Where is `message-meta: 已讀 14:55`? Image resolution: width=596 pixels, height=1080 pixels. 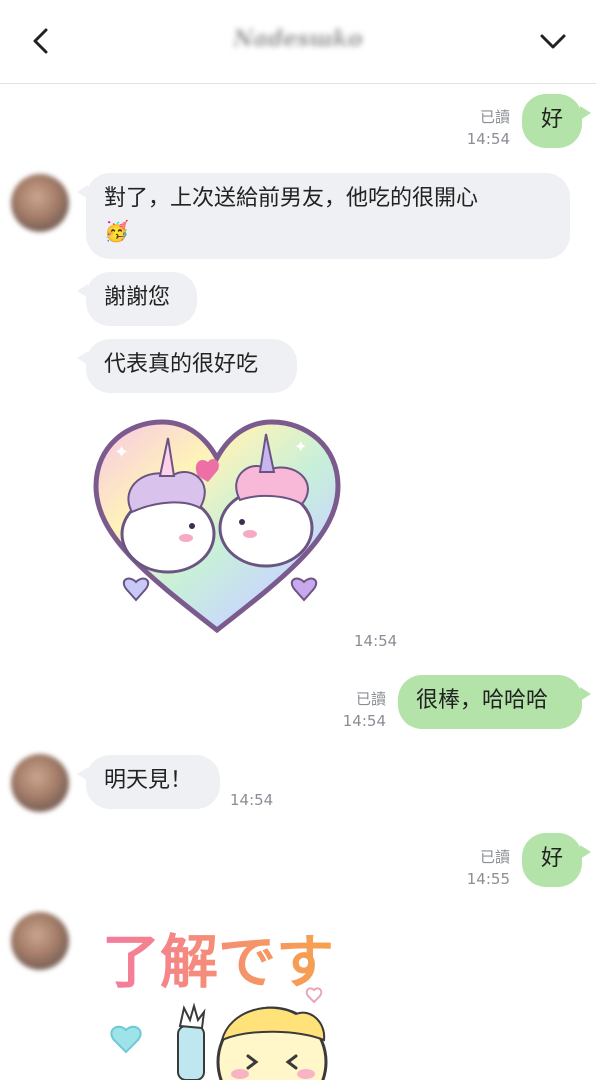 message-meta: 已讀 14:55 is located at coordinates (475, 868).